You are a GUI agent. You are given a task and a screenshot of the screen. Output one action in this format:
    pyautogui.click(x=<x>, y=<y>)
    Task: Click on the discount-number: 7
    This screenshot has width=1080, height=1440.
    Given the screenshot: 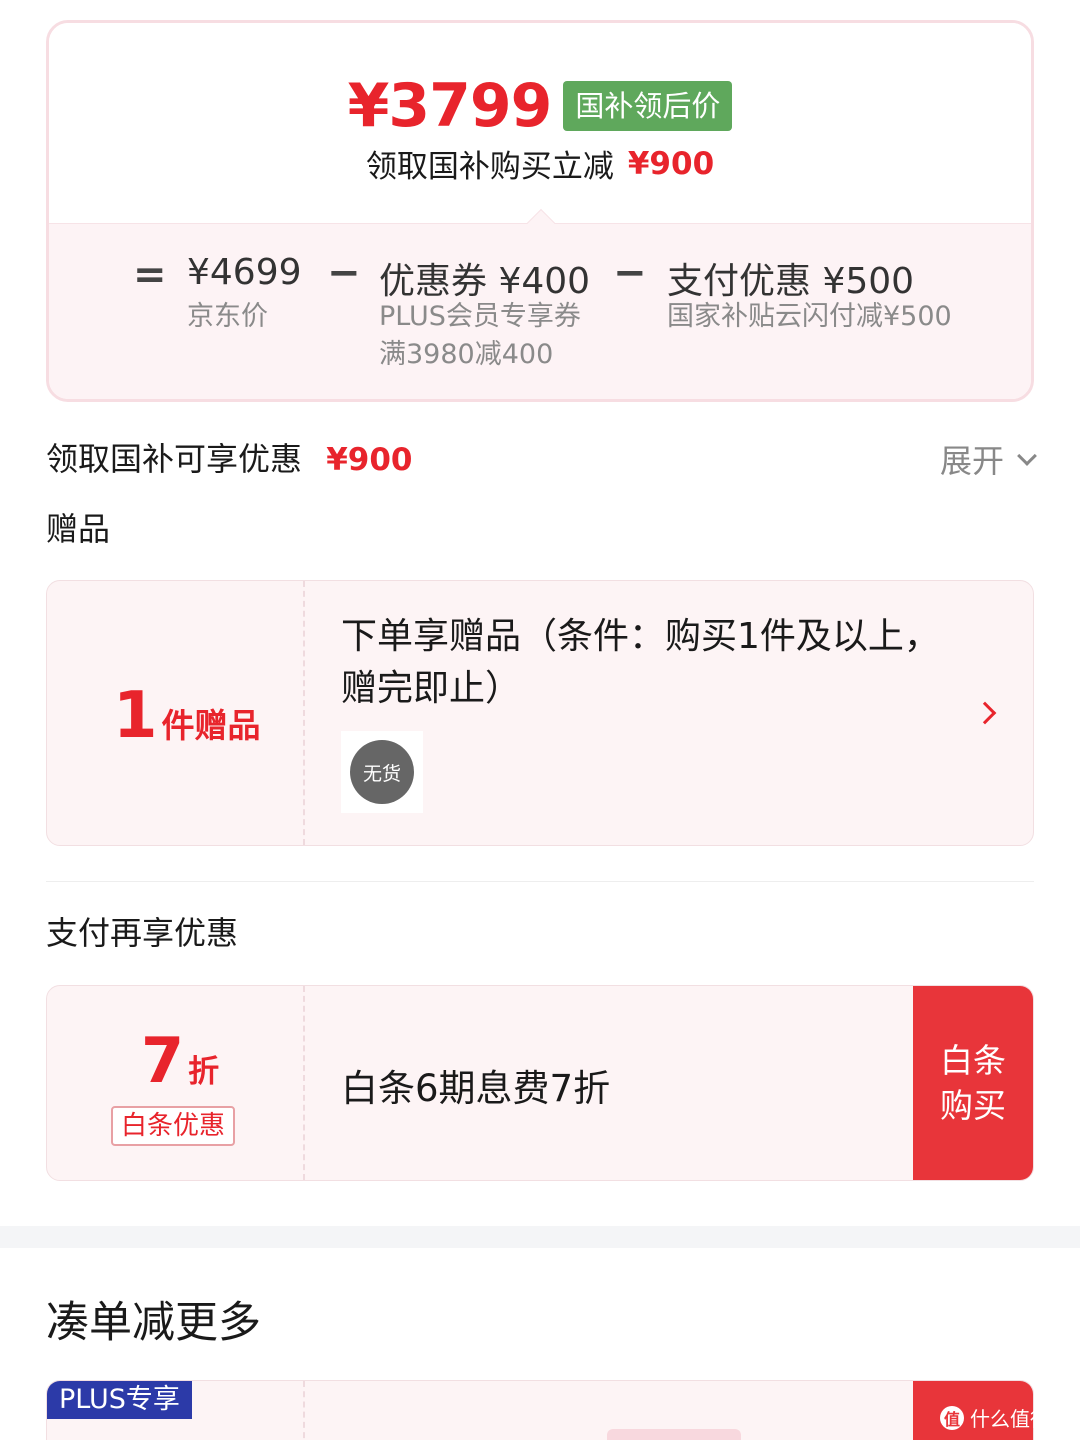 What is the action you would take?
    pyautogui.click(x=163, y=1060)
    